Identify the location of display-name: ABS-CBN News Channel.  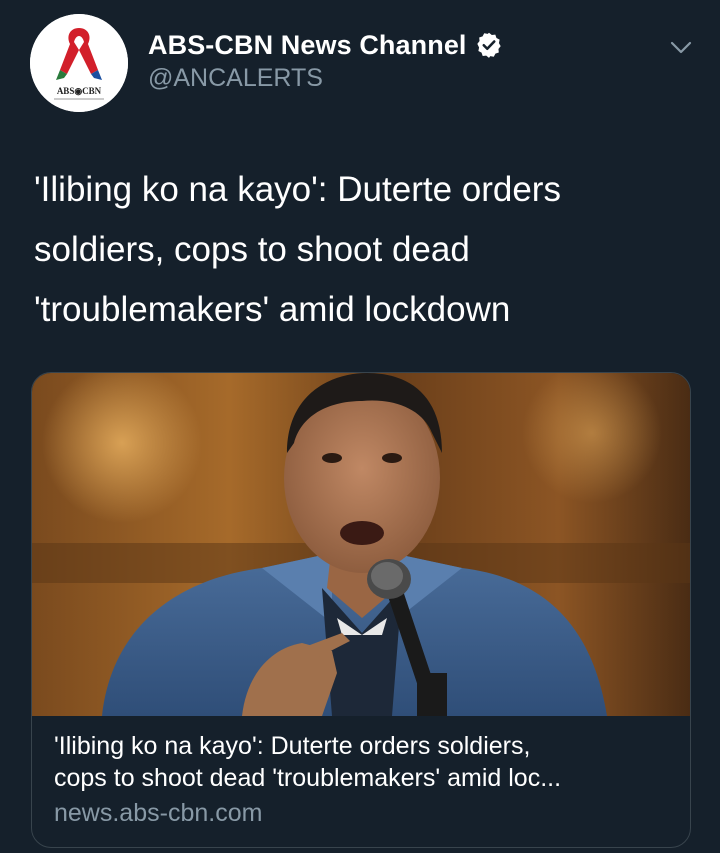
(307, 45).